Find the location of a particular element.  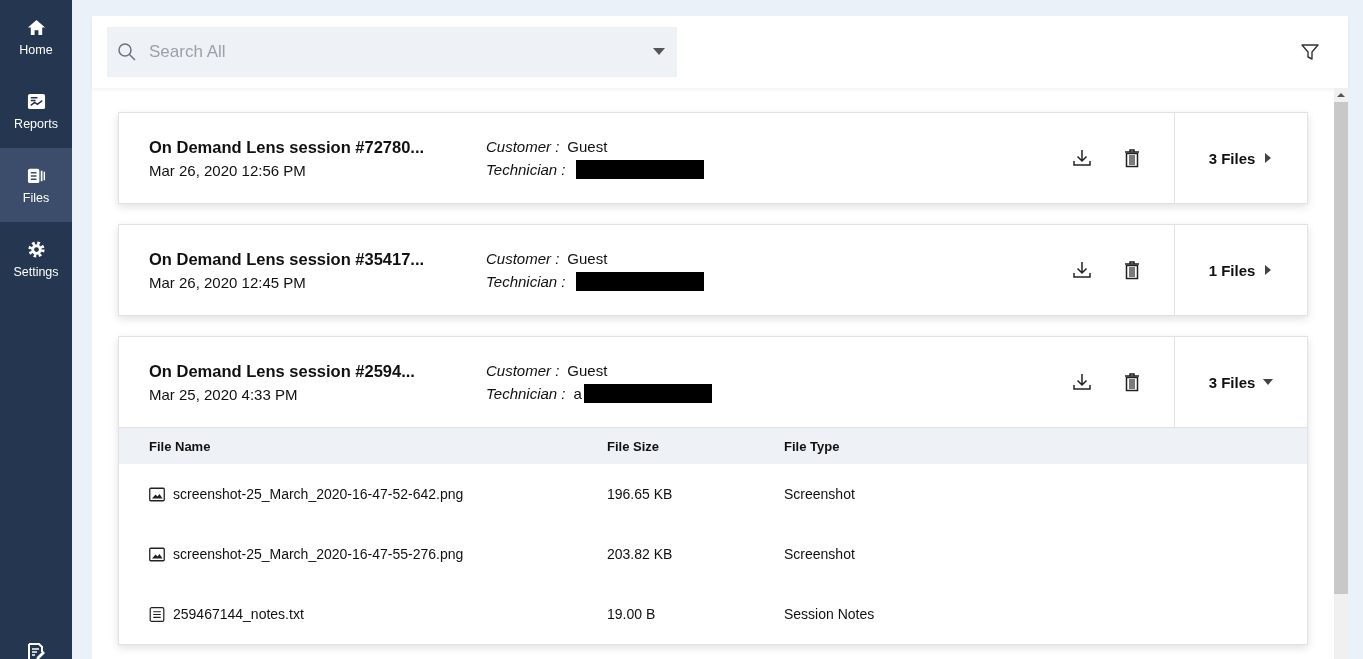

dropdown-caret-icon is located at coordinates (659, 52).